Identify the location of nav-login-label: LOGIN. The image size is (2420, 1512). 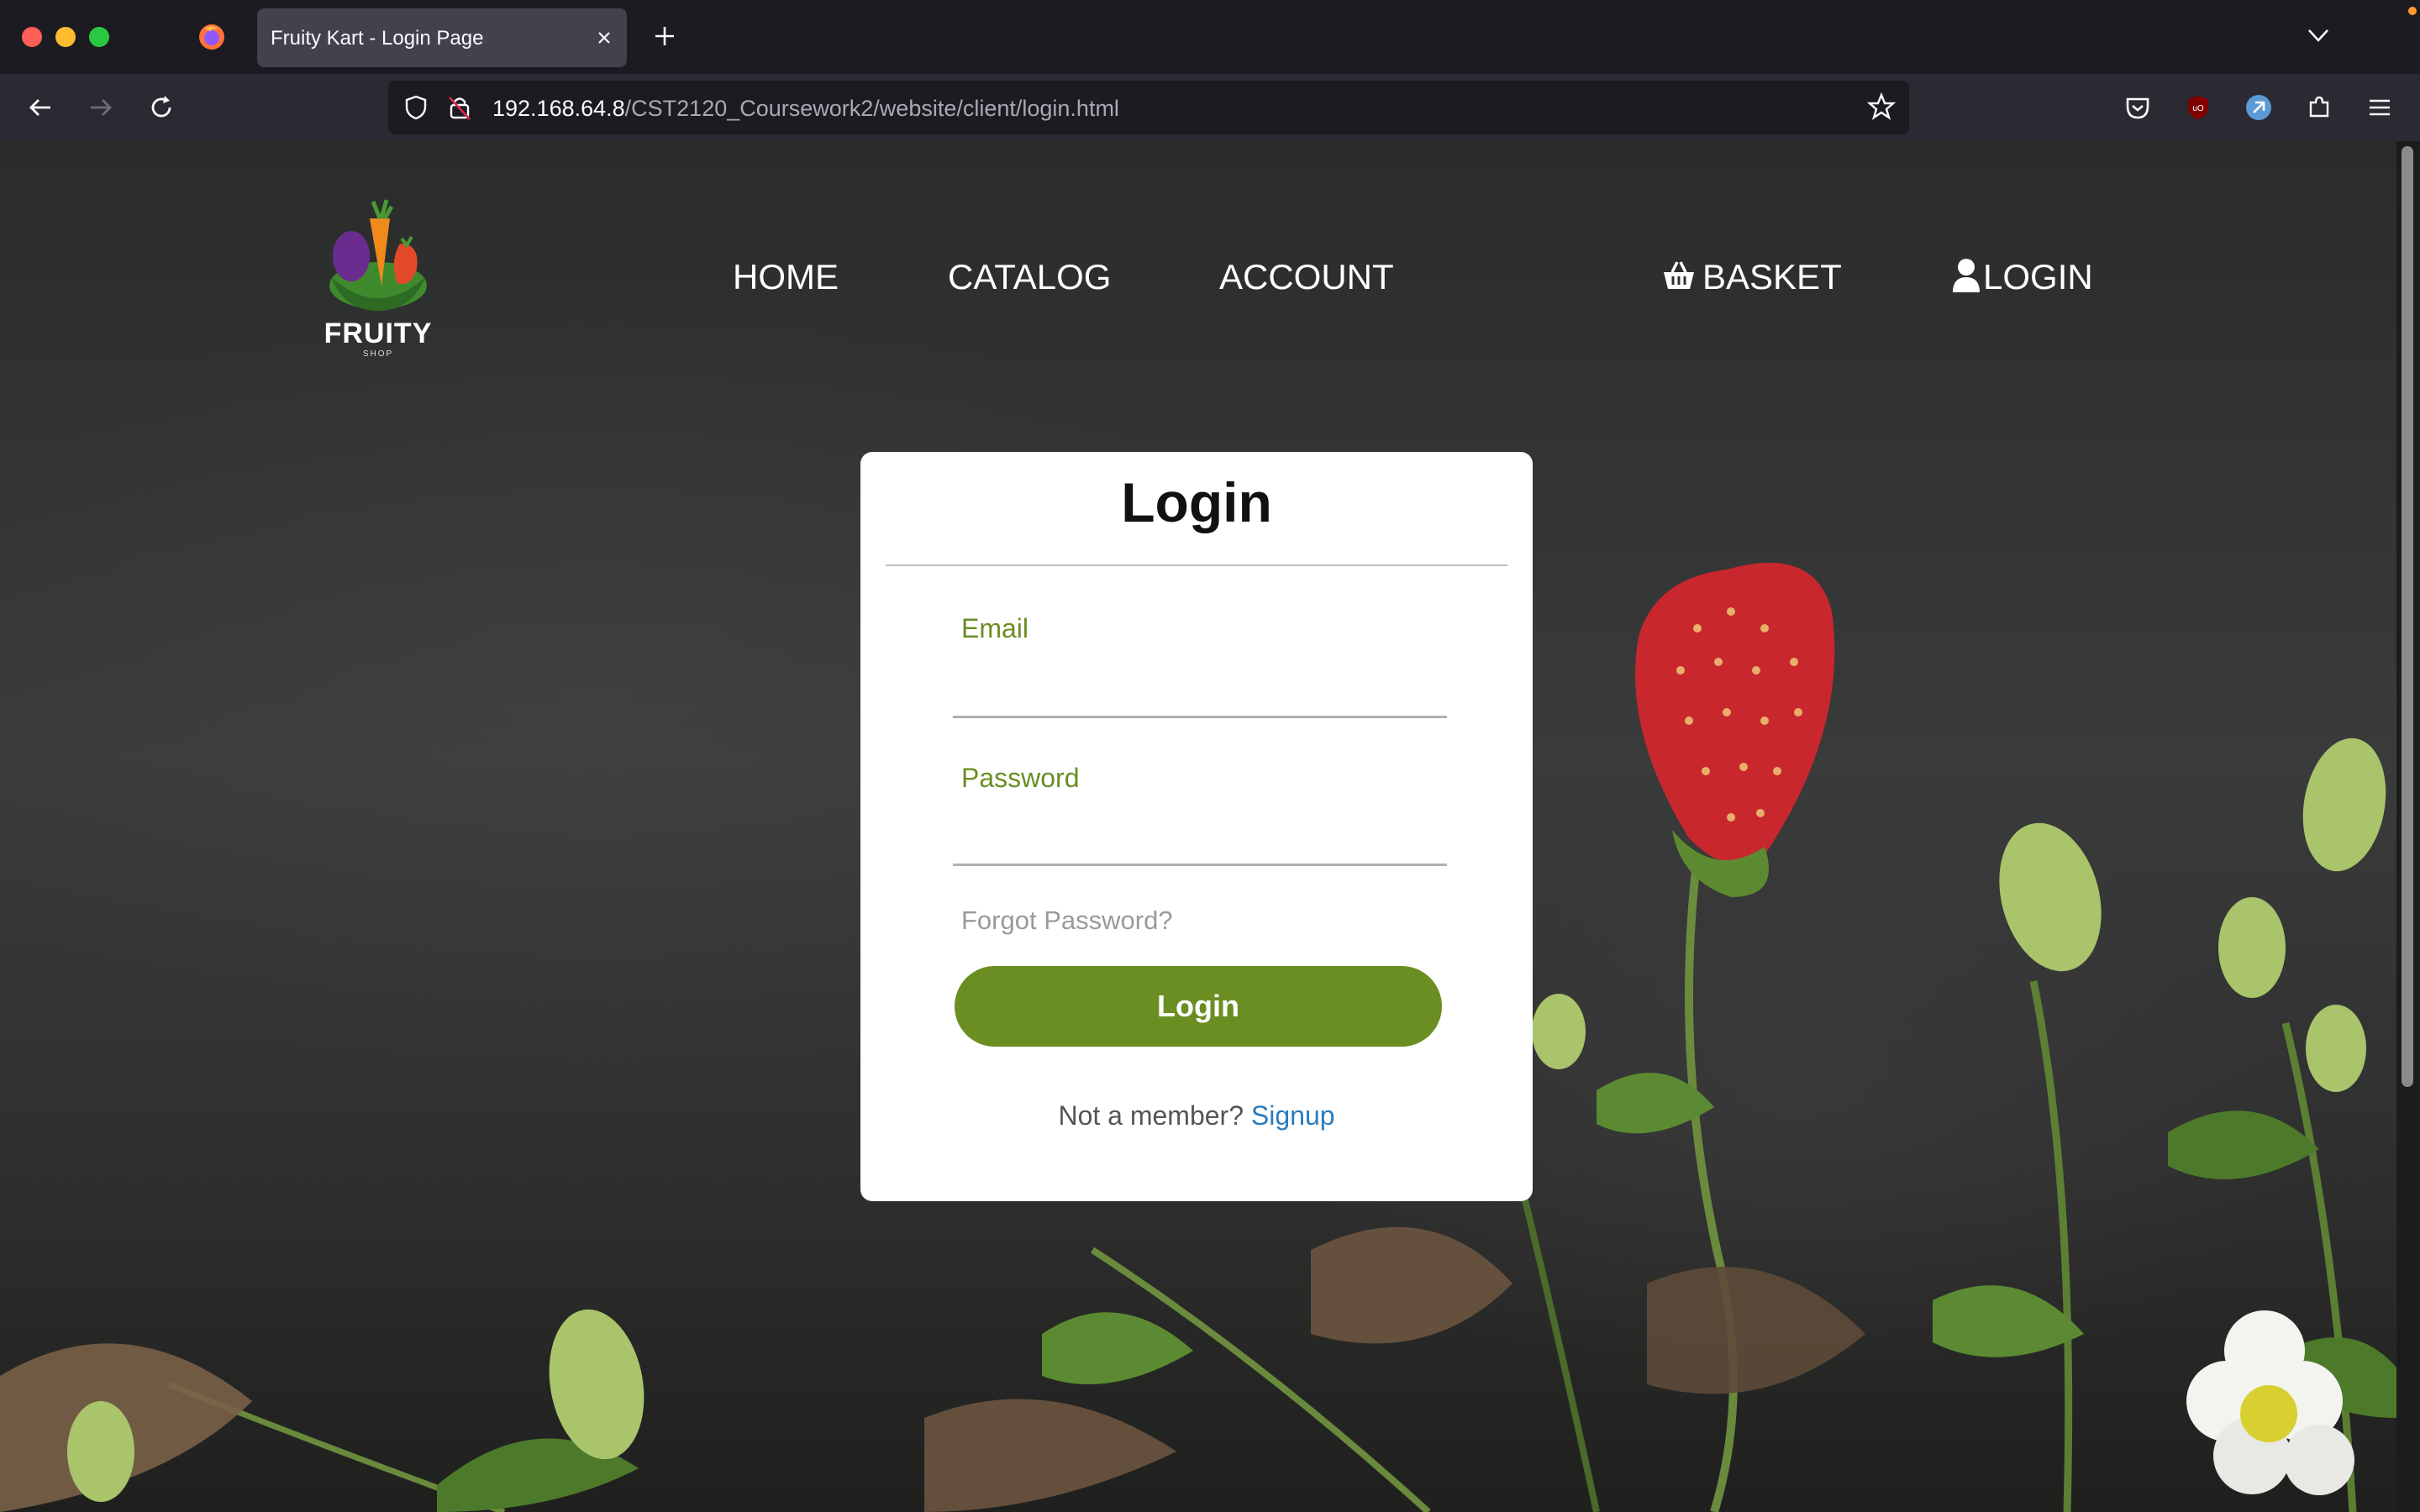
(2038, 277).